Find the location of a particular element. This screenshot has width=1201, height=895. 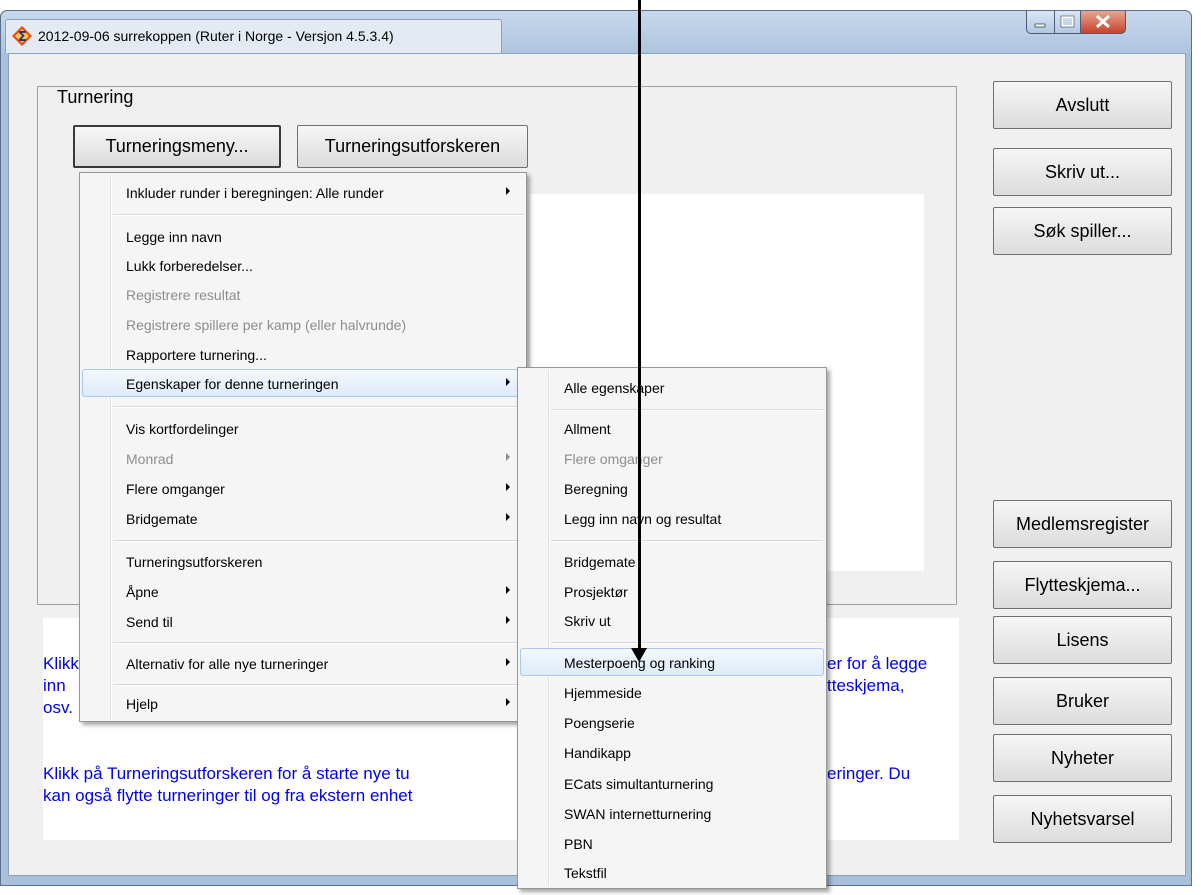

submenu-item-print: Skriv ut is located at coordinates (672, 620).